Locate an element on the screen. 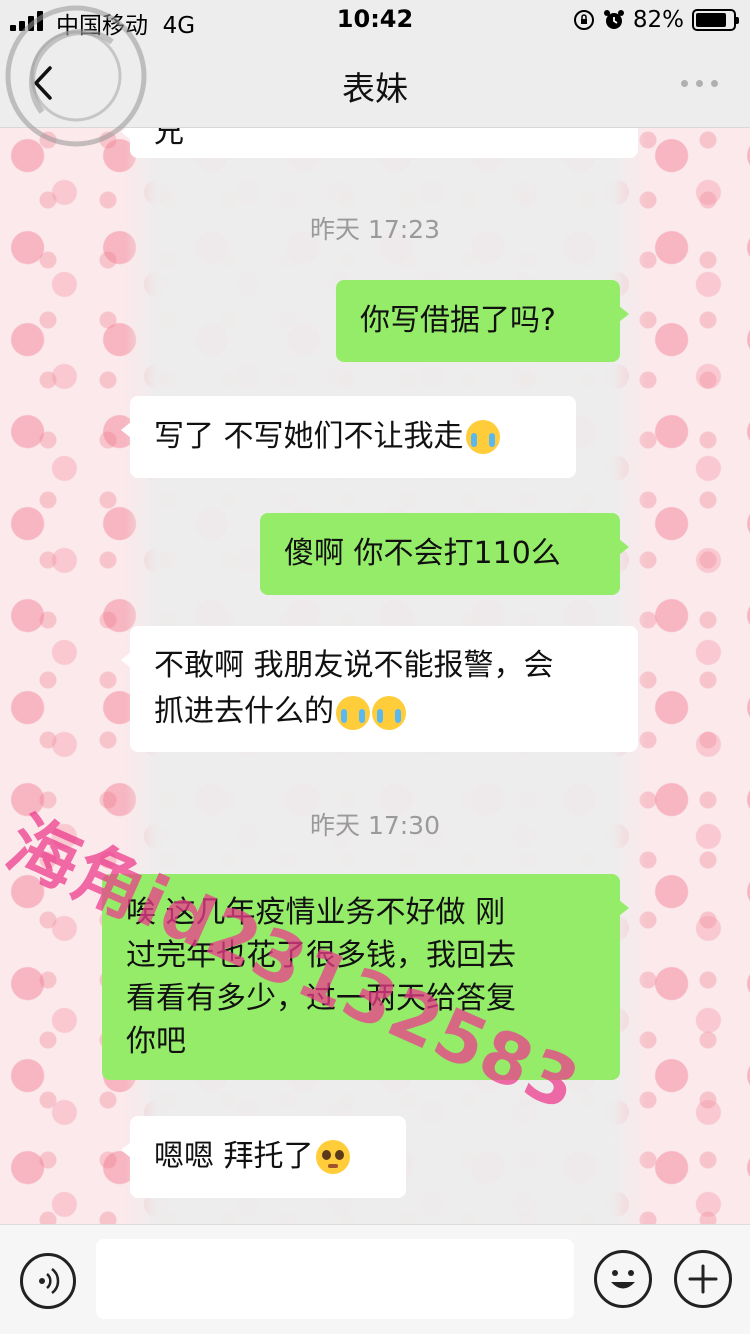  message-bubble-incoming: 不敢啊 我朋友说不能报警，会 抓进去什么的 is located at coordinates (379, 689).